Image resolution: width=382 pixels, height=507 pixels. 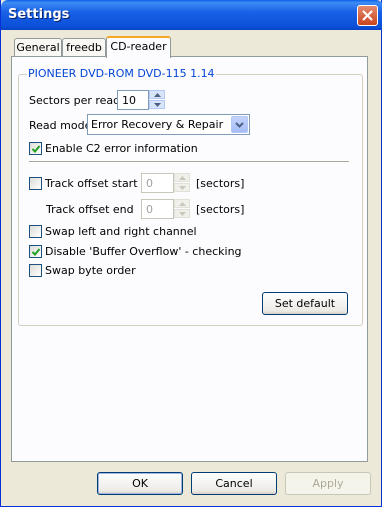 I want to click on close-button, so click(x=367, y=15).